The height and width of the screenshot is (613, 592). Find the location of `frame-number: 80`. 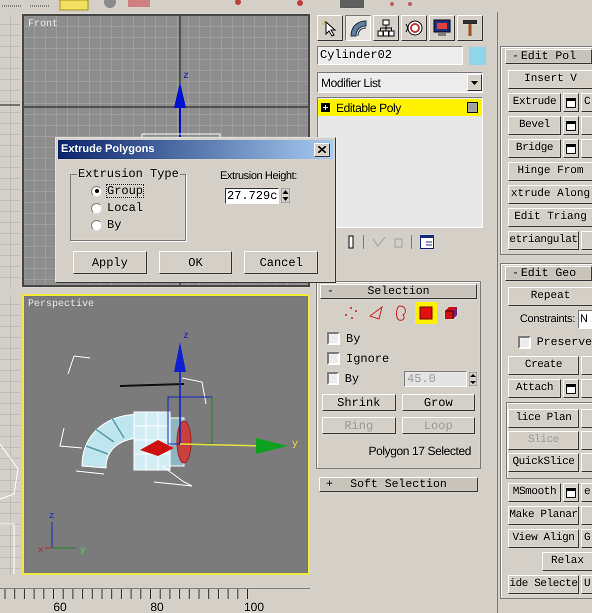

frame-number: 80 is located at coordinates (157, 606).